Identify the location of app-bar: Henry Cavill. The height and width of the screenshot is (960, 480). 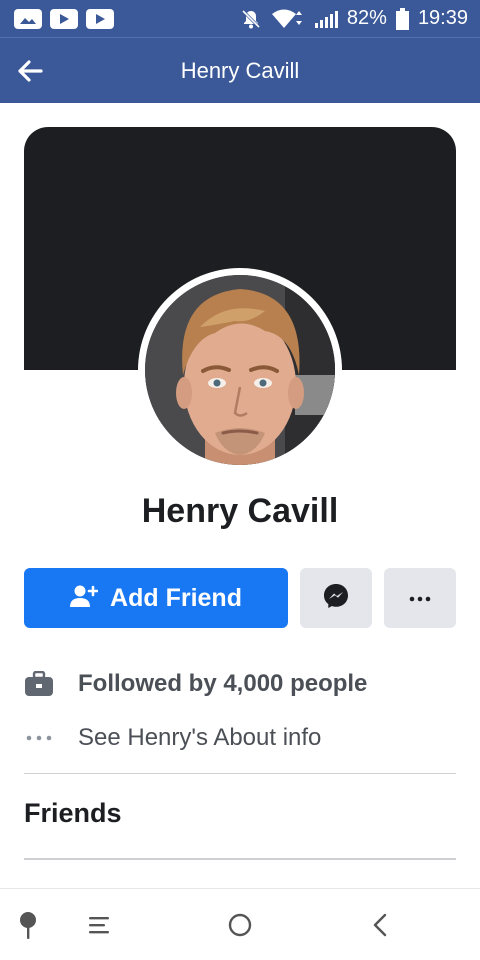
(240, 70).